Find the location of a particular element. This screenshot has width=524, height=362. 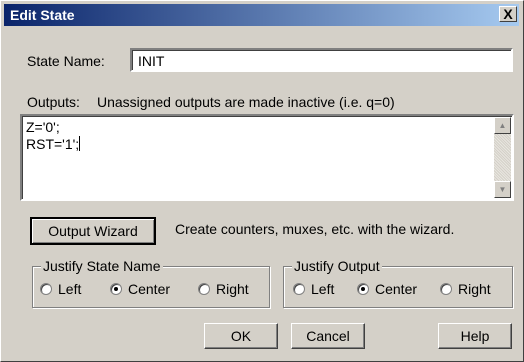

justify-state-name-group: Justify State Name Left Center Right is located at coordinates (151, 283).